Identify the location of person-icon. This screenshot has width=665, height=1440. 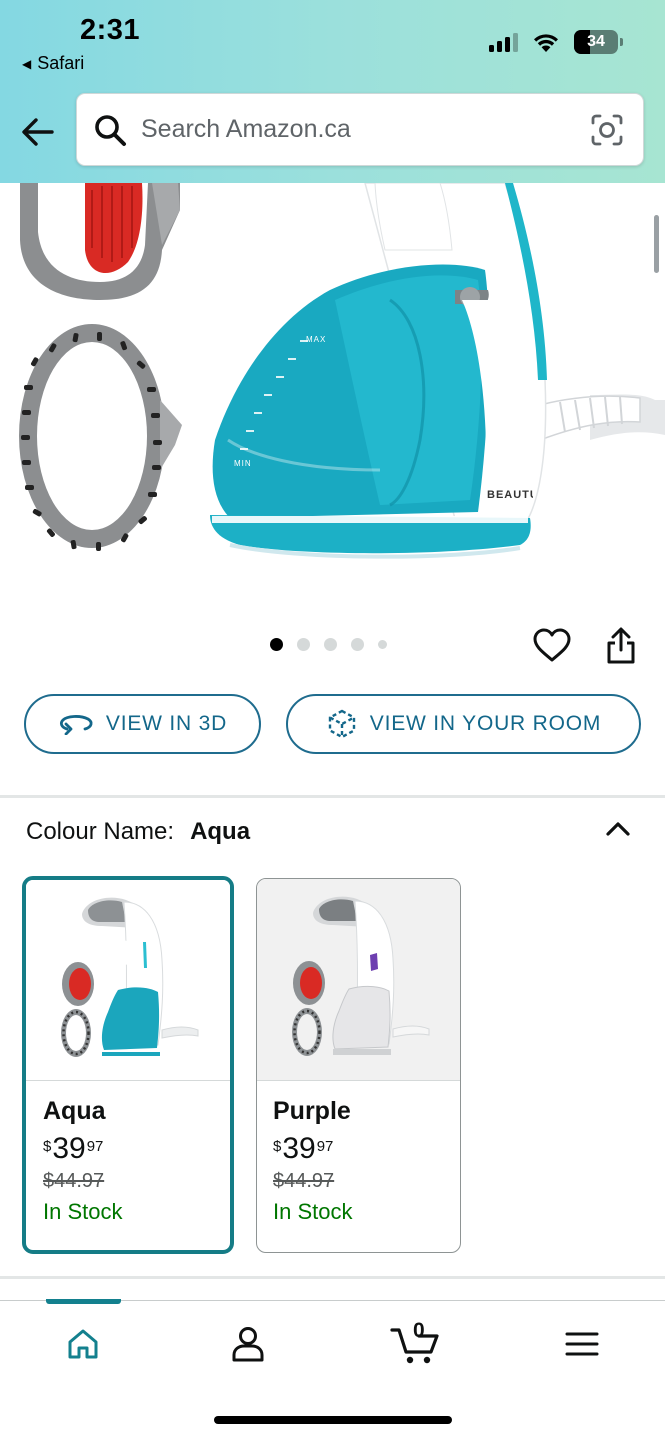
(248, 1344).